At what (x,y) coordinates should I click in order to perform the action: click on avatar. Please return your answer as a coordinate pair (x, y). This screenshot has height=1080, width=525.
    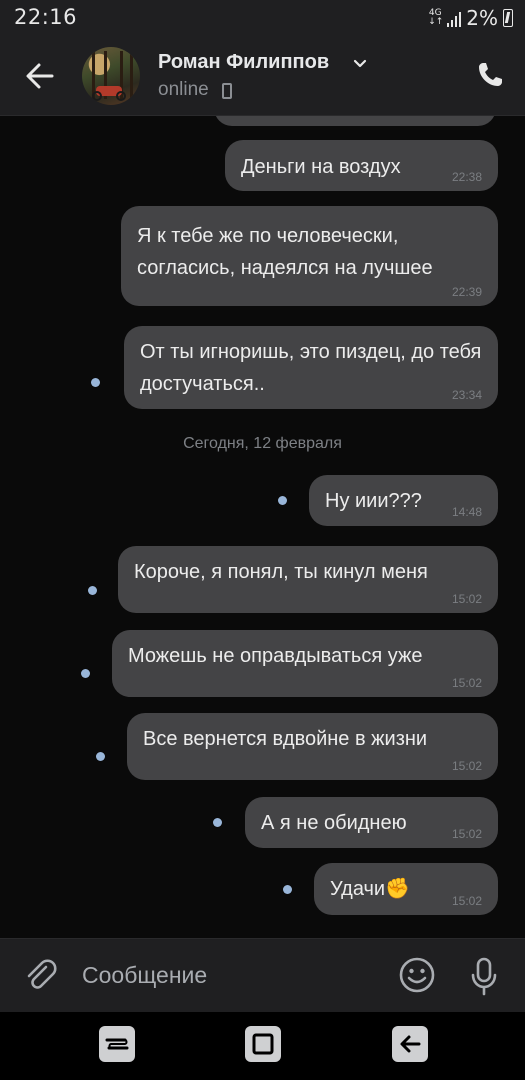
    Looking at the image, I should click on (111, 76).